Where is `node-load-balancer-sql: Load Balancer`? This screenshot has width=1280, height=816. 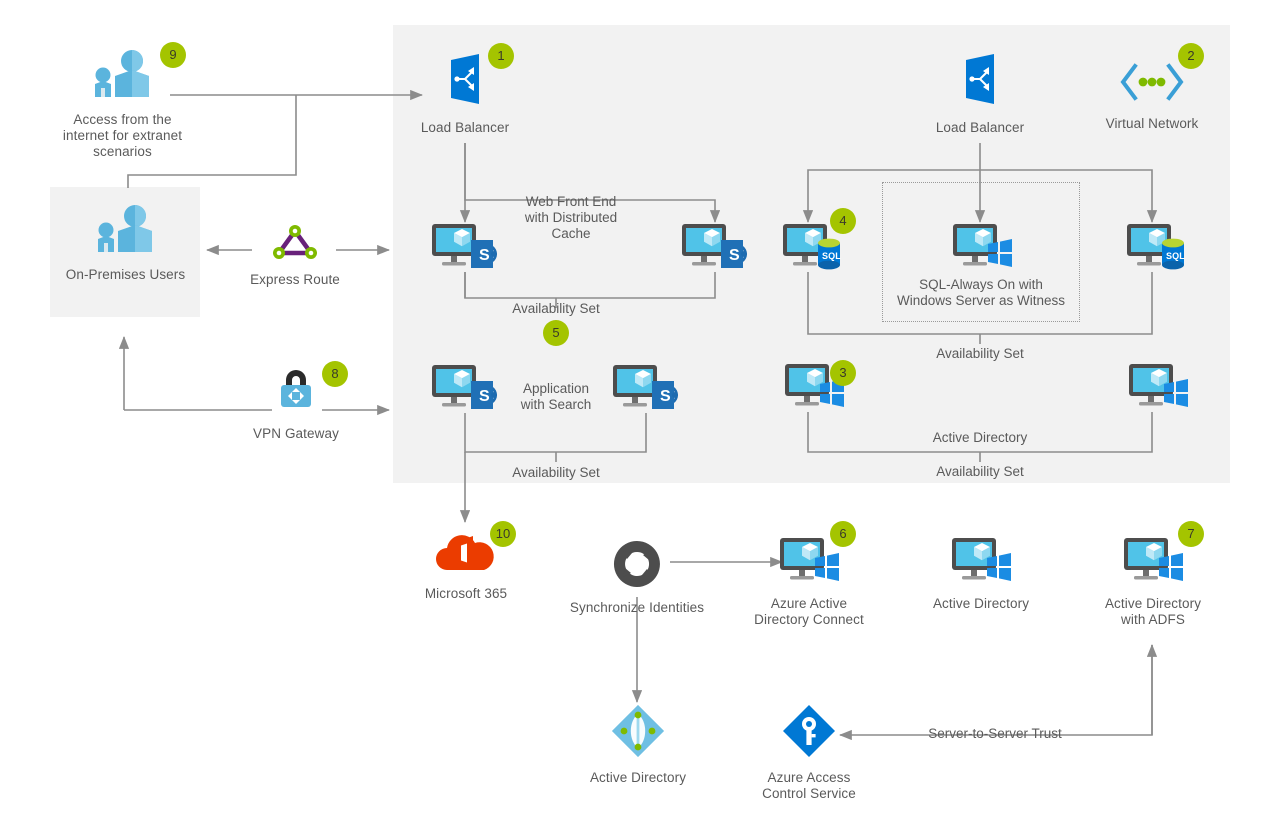
node-load-balancer-sql: Load Balancer is located at coordinates (980, 95).